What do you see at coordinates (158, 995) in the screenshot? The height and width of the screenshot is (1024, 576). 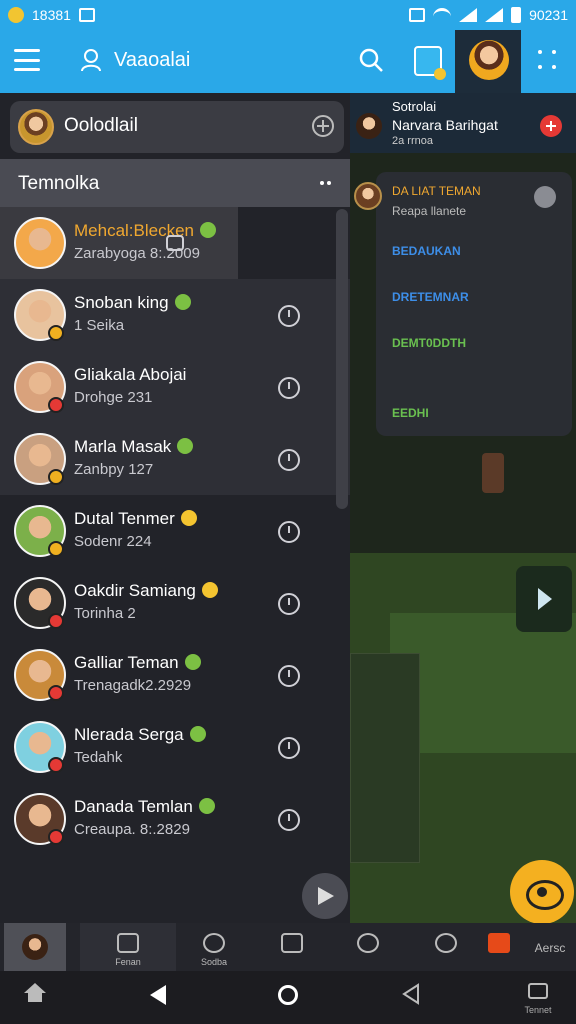 I see `back-icon` at bounding box center [158, 995].